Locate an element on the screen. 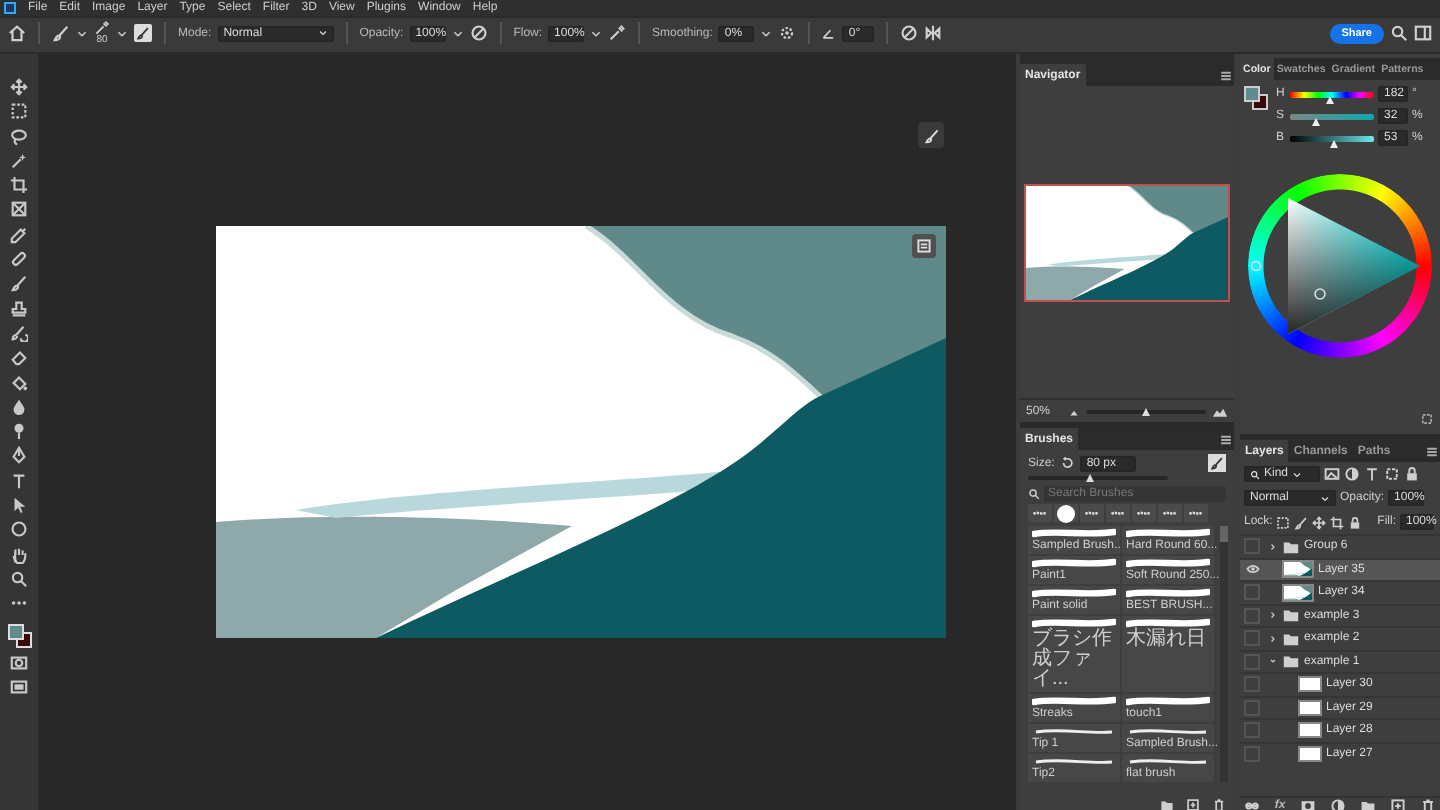 Image resolution: width=1440 pixels, height=810 pixels. frame-icon is located at coordinates (19, 209).